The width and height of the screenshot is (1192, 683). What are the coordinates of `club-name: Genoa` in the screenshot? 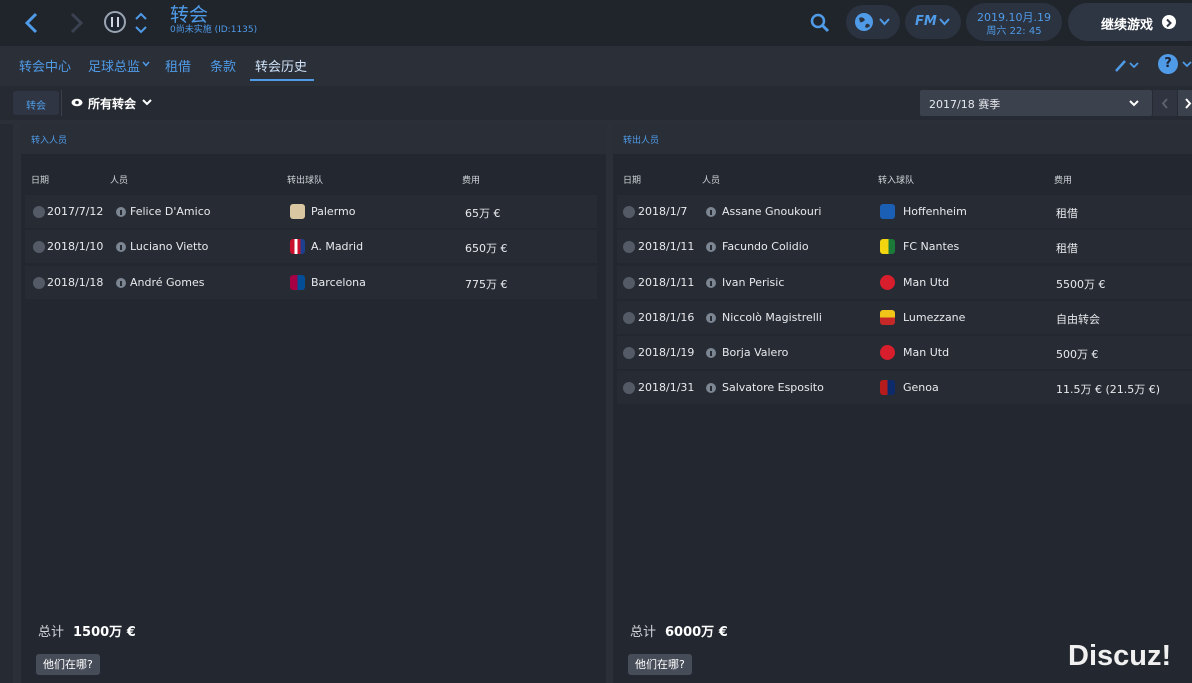 It's located at (921, 387).